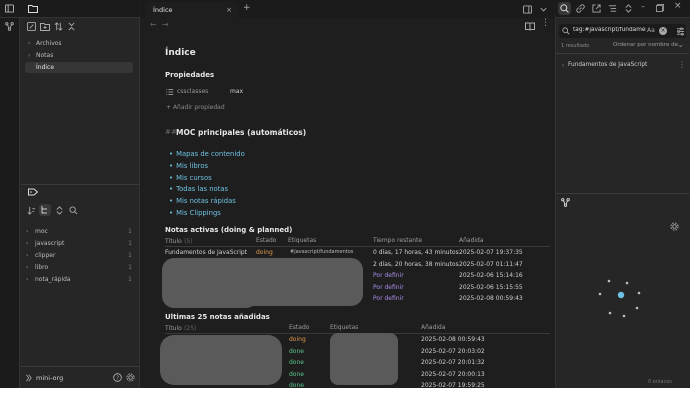 The width and height of the screenshot is (690, 395). What do you see at coordinates (357, 246) in the screenshot?
I see `table-divider` at bounding box center [357, 246].